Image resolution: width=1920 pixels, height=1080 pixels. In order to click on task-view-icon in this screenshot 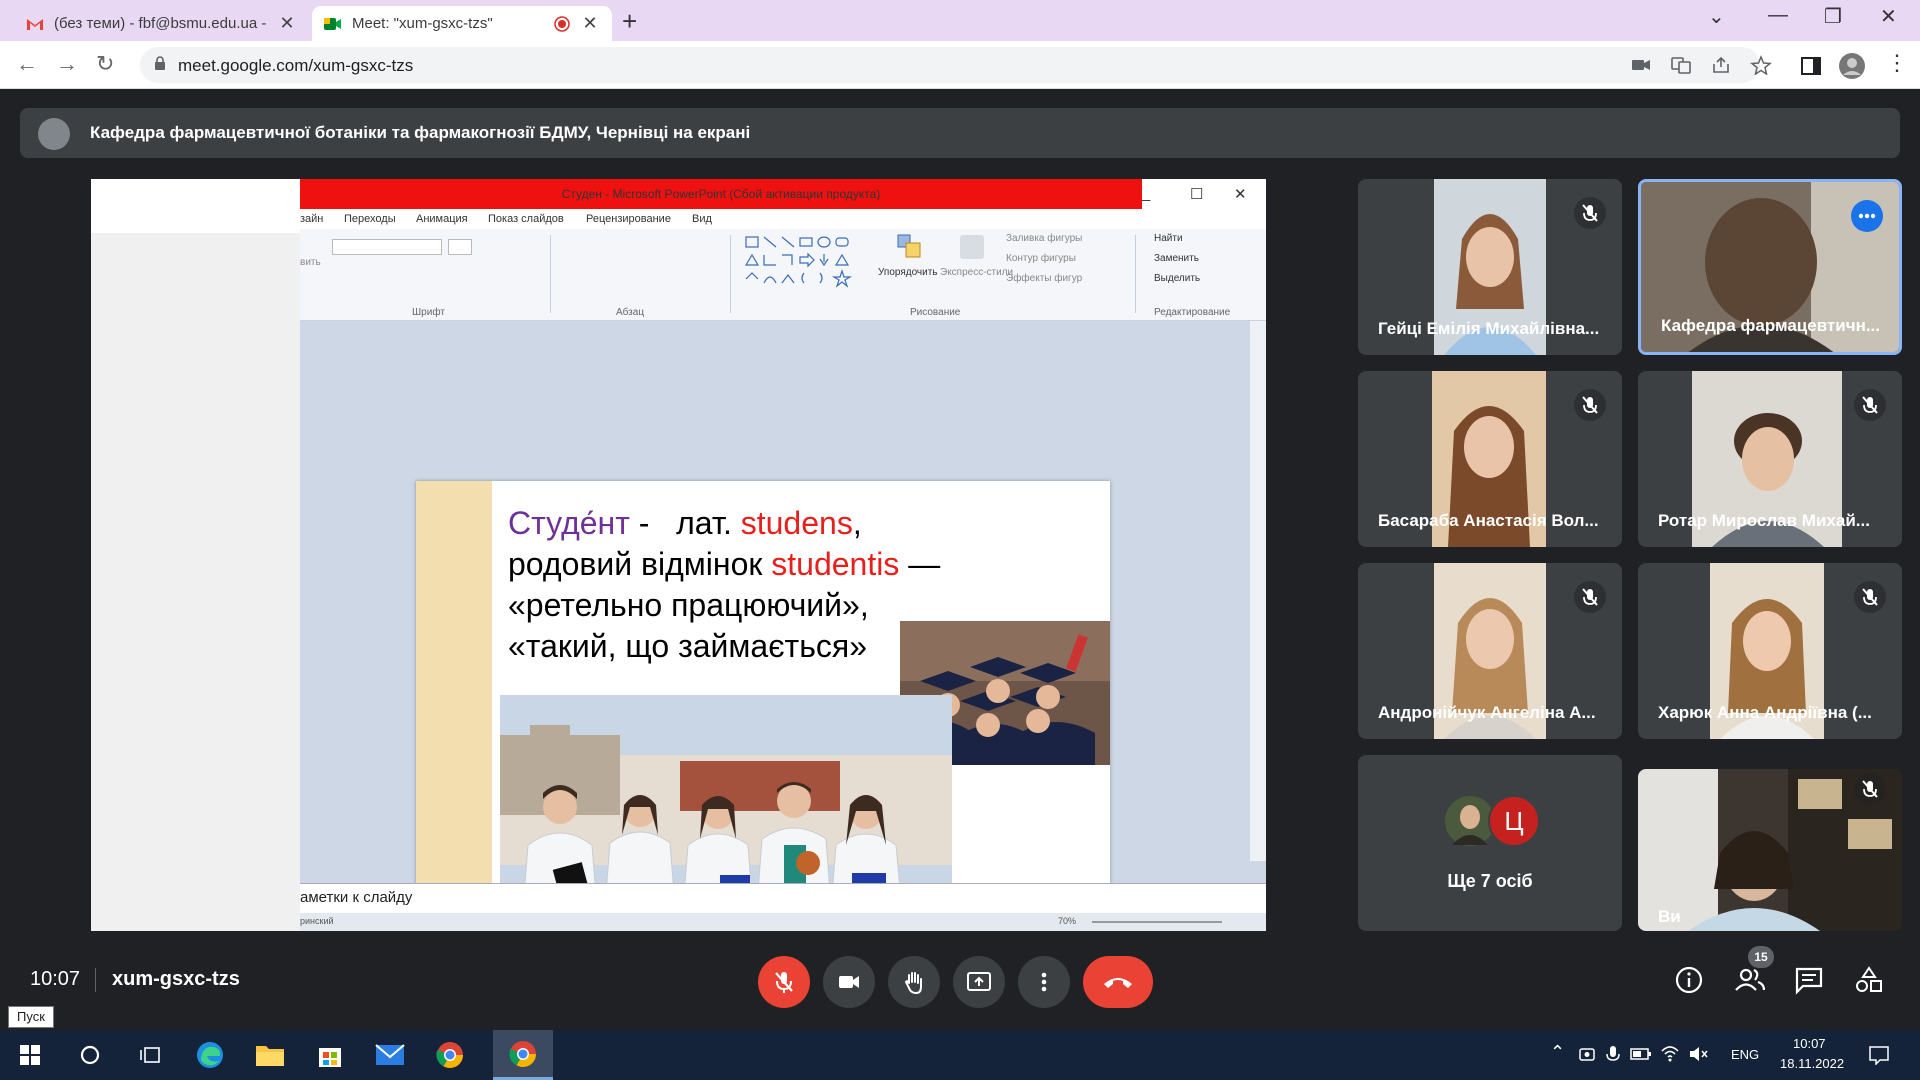, I will do `click(150, 1055)`.